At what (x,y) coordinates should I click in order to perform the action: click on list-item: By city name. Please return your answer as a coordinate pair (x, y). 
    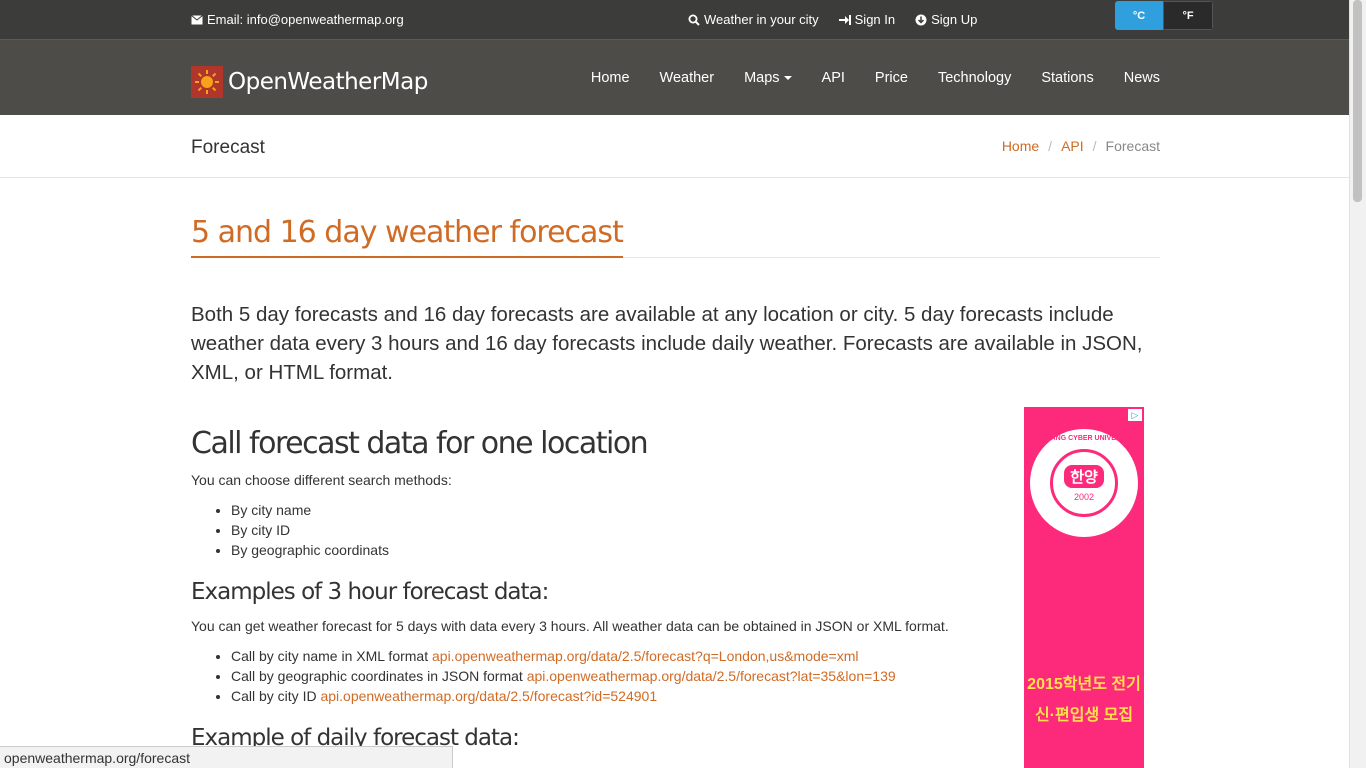
    Looking at the image, I should click on (310, 510).